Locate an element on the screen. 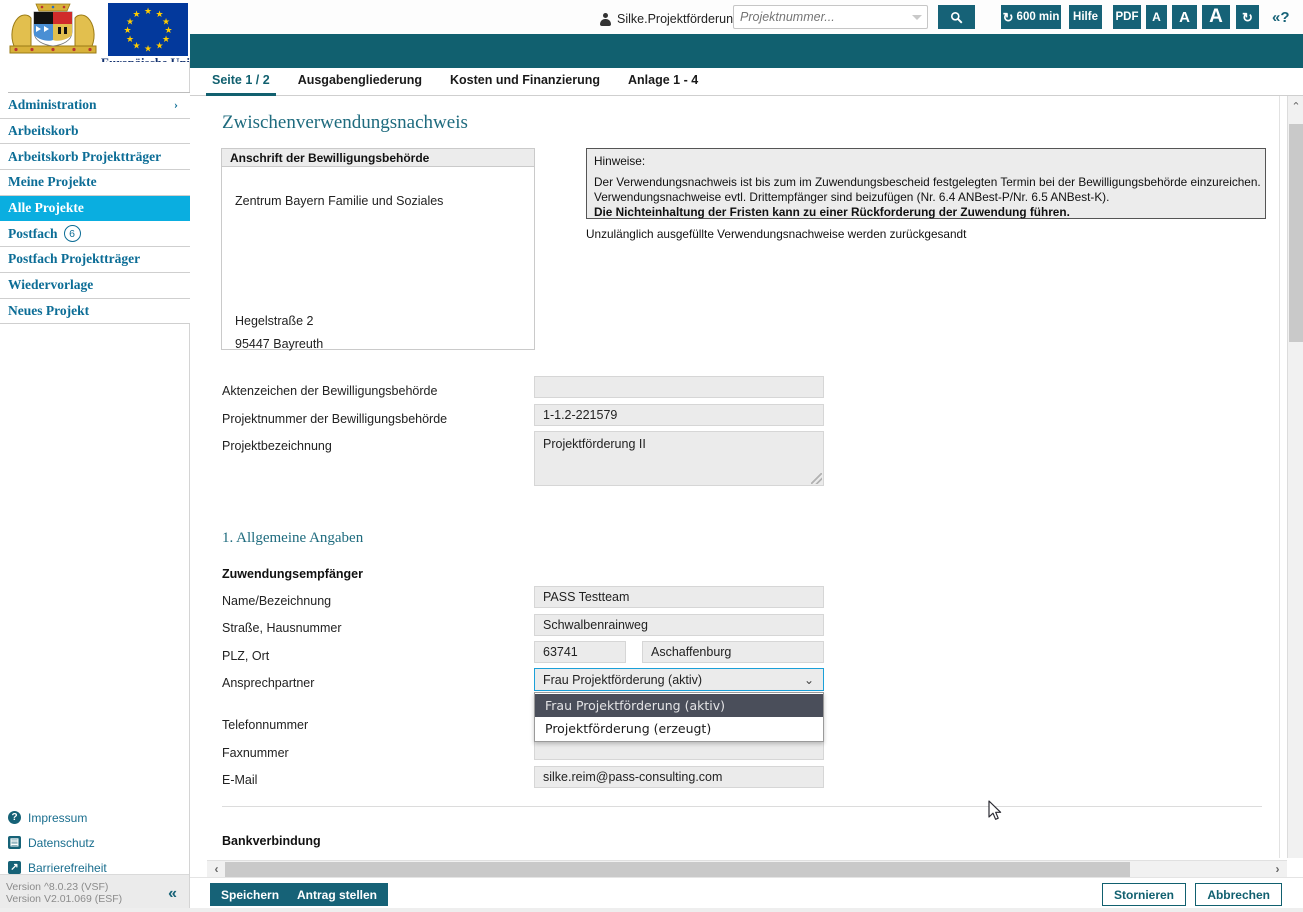 The image size is (1303, 912). help-button: Hilfe is located at coordinates (1085, 17).